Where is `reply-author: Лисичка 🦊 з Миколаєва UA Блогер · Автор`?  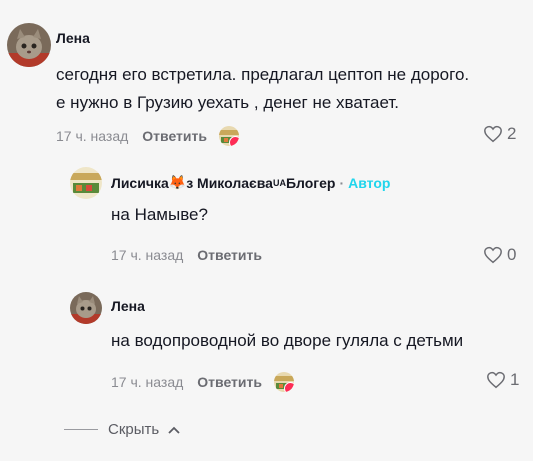 reply-author: Лисичка 🦊 з Миколаєва UA Блогер · Автор is located at coordinates (250, 182).